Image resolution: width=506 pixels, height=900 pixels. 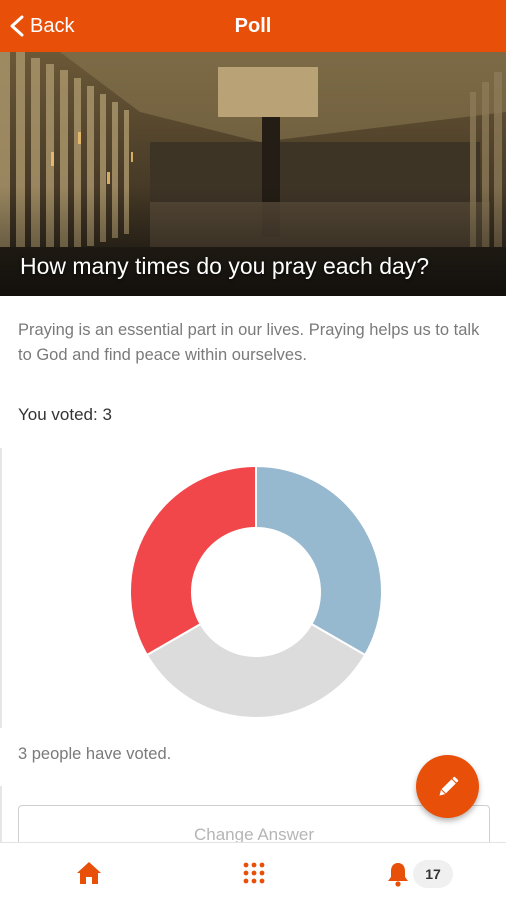 I want to click on top-bar: Back Poll, so click(x=253, y=26).